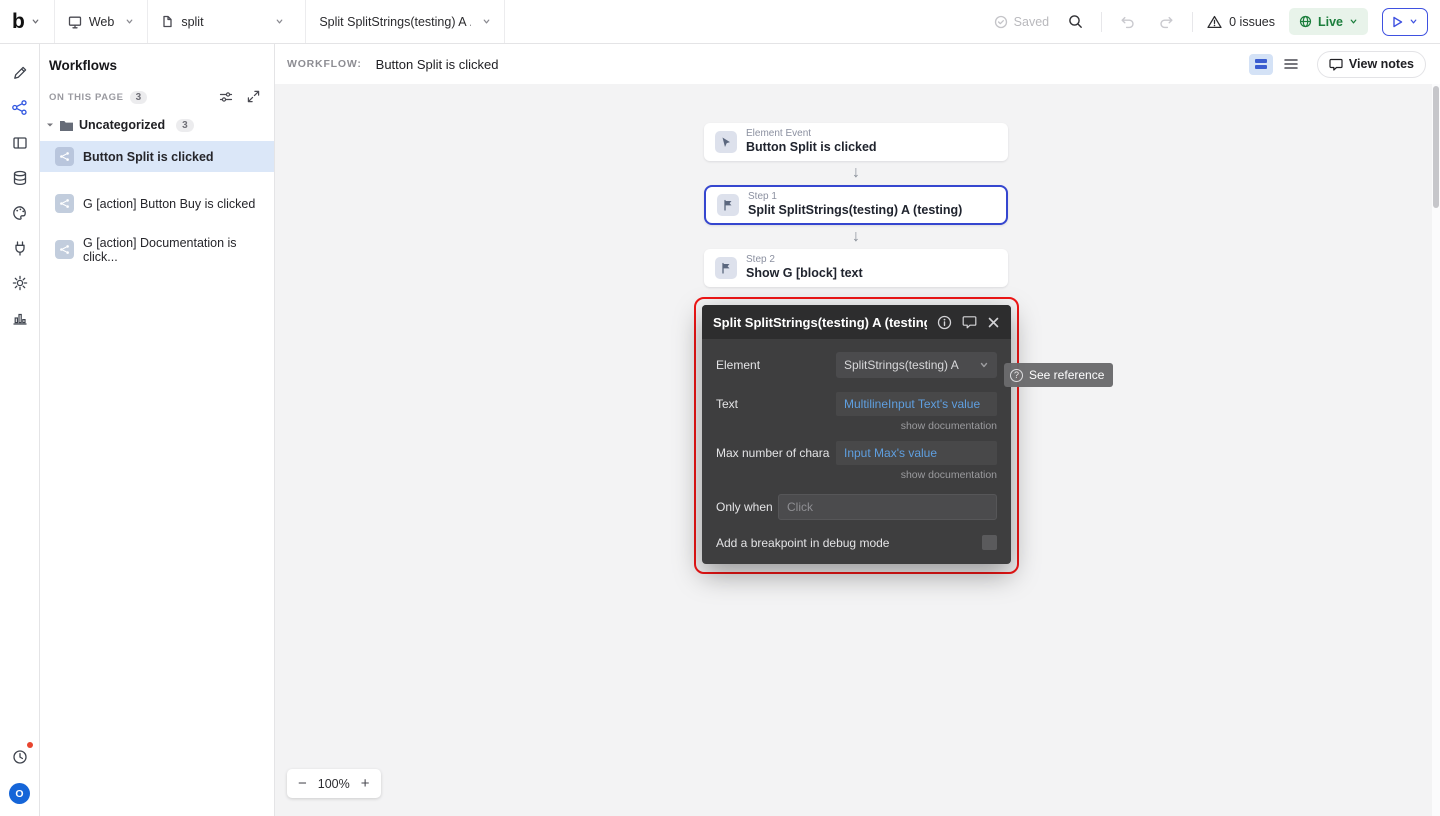  Describe the element at coordinates (66, 125) in the screenshot. I see `folder-icon` at that location.